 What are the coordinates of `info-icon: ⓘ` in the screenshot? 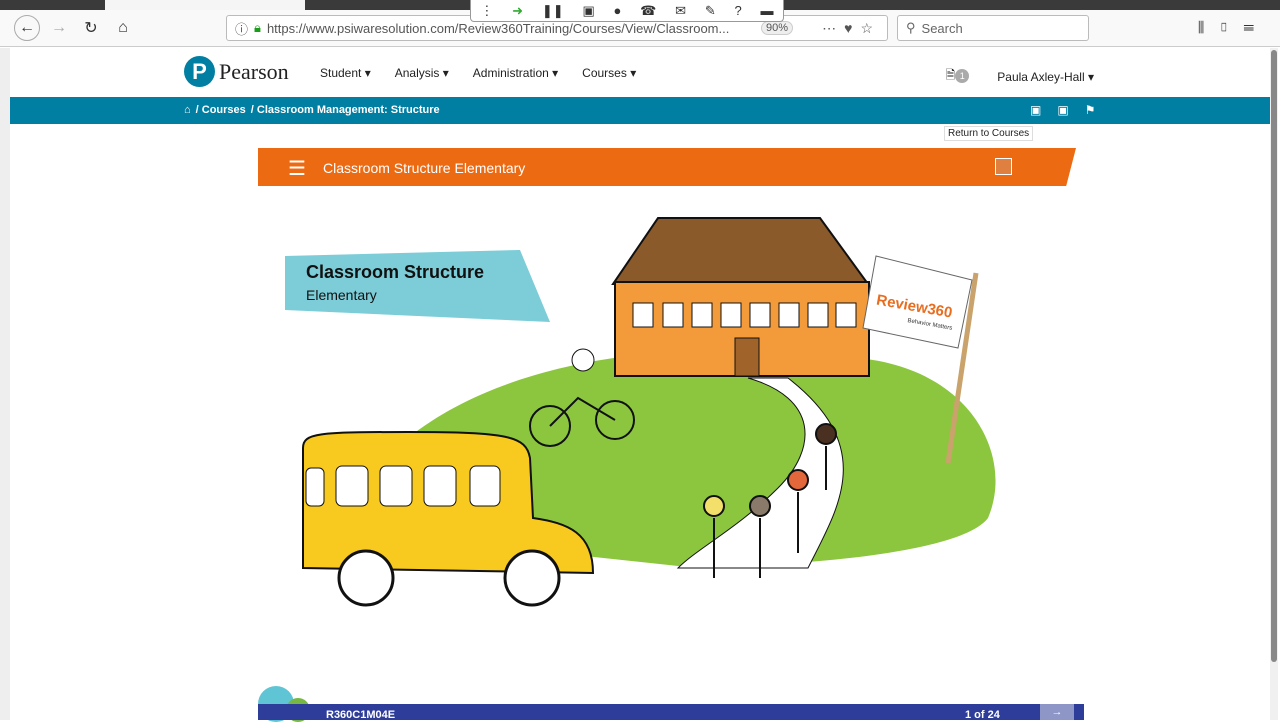 It's located at (241, 28).